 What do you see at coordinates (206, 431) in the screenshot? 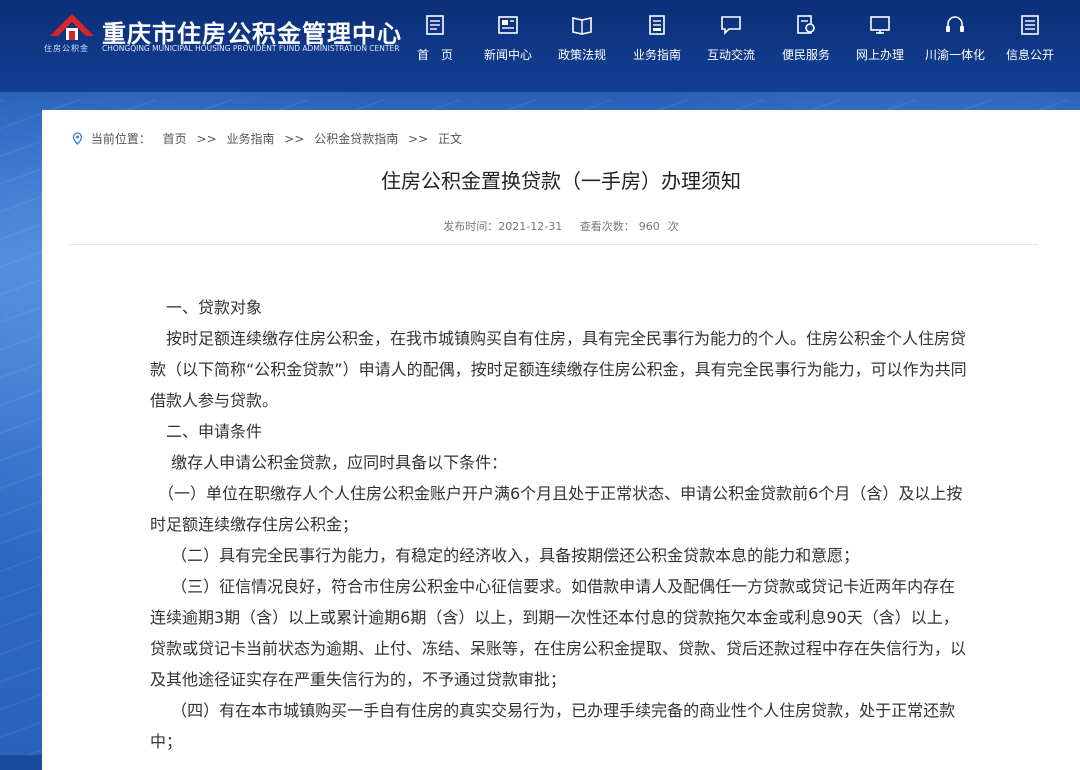
I see `article-paragraph: 二、申请条件` at bounding box center [206, 431].